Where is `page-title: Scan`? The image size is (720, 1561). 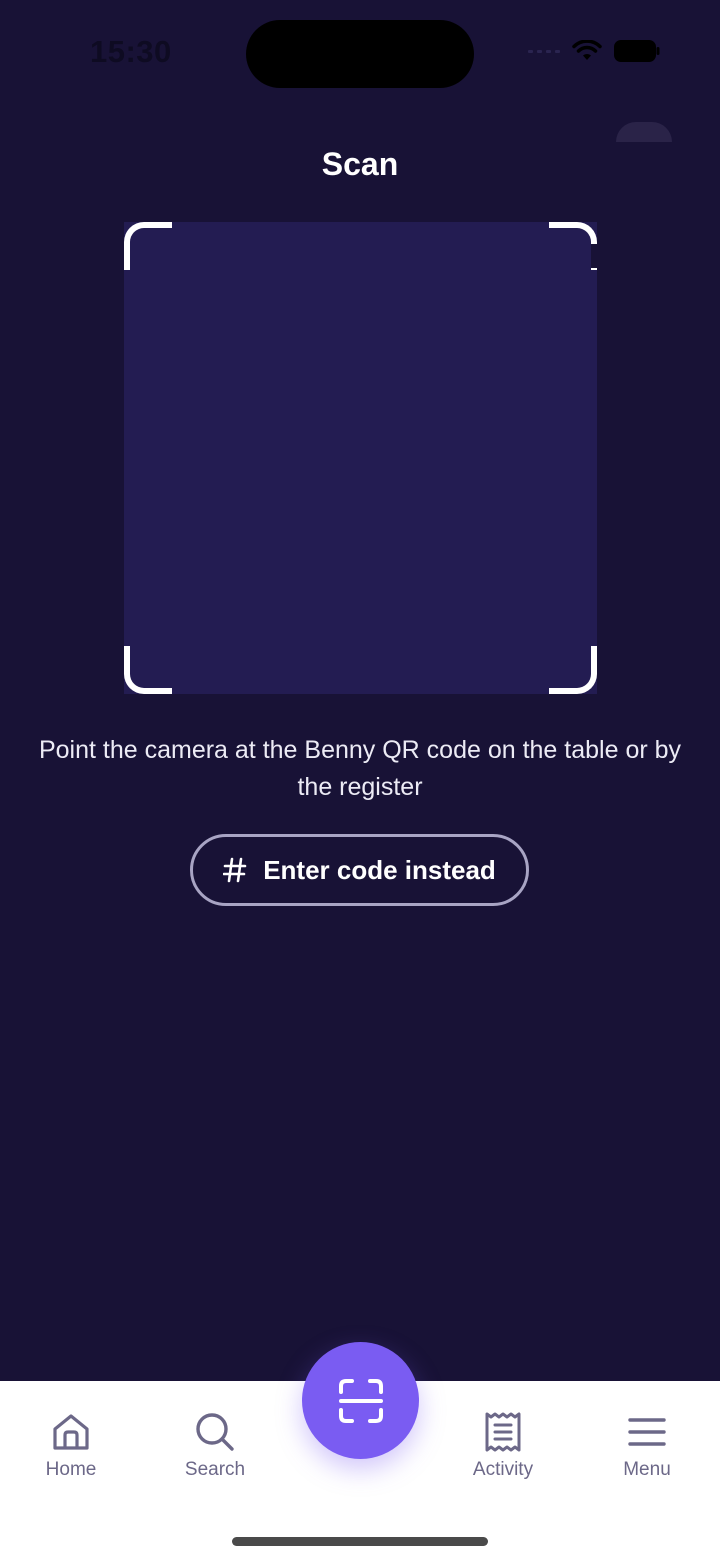
page-title: Scan is located at coordinates (360, 164).